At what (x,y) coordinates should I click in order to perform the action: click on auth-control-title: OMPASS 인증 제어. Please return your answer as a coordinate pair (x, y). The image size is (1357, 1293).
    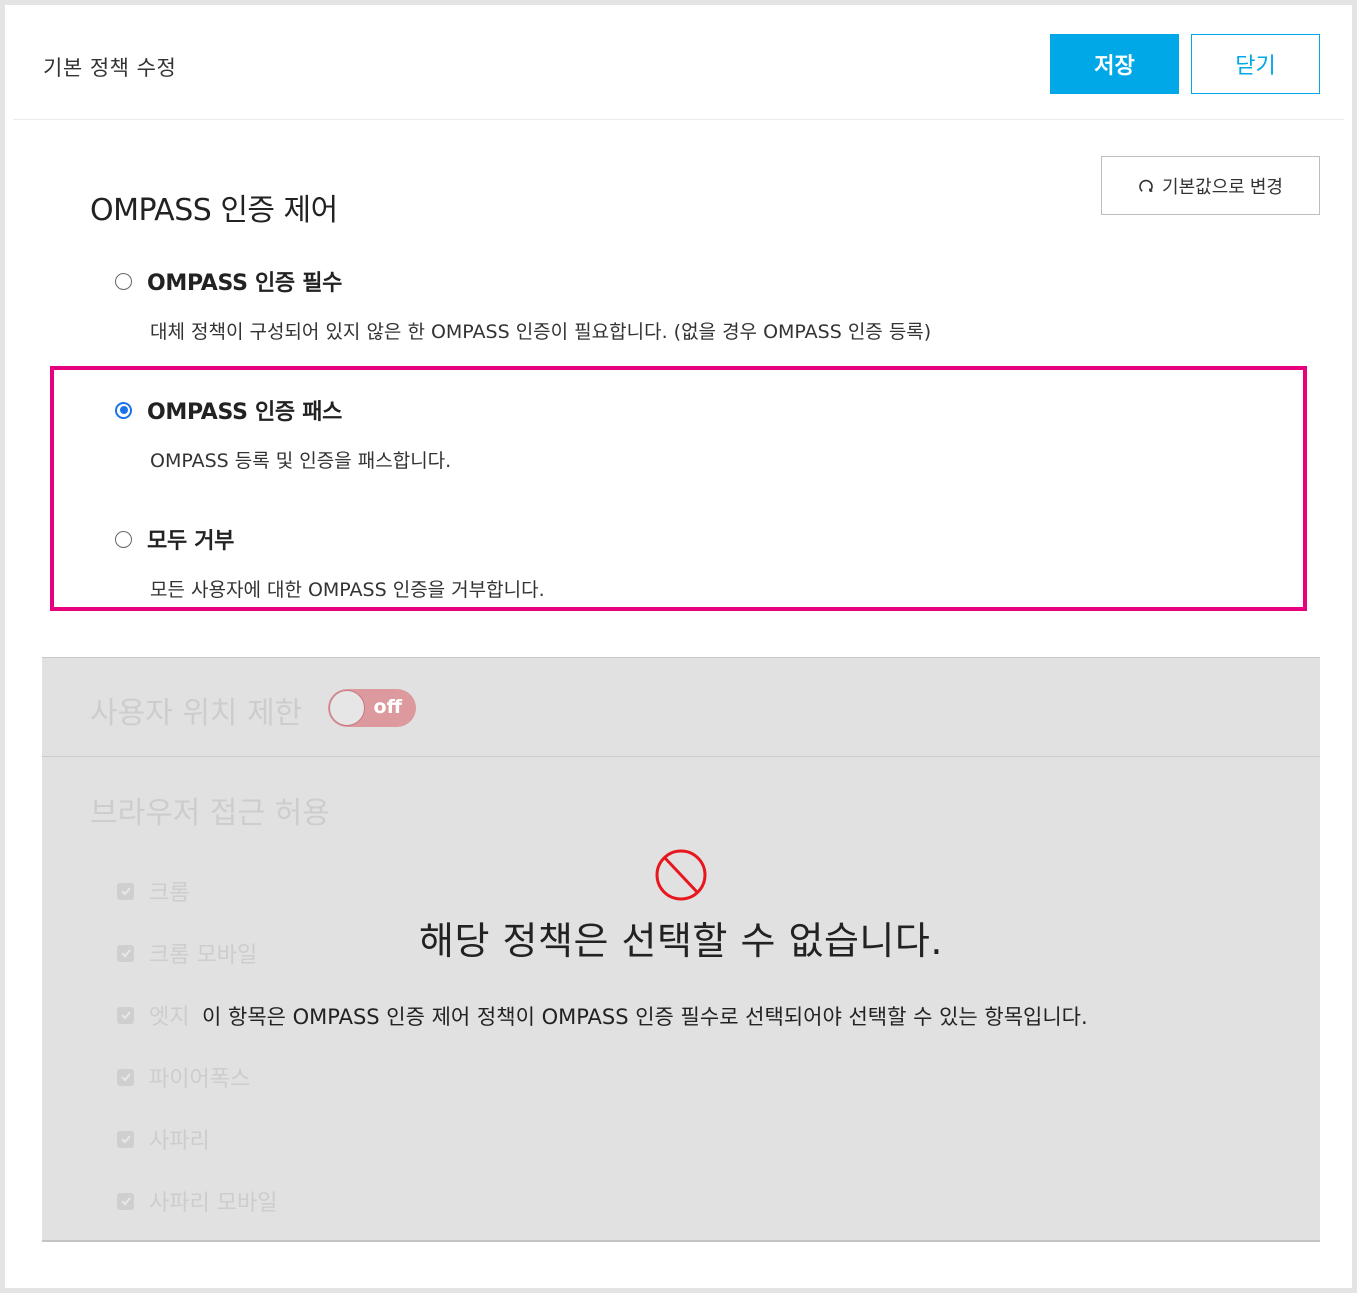
    Looking at the image, I should click on (214, 210).